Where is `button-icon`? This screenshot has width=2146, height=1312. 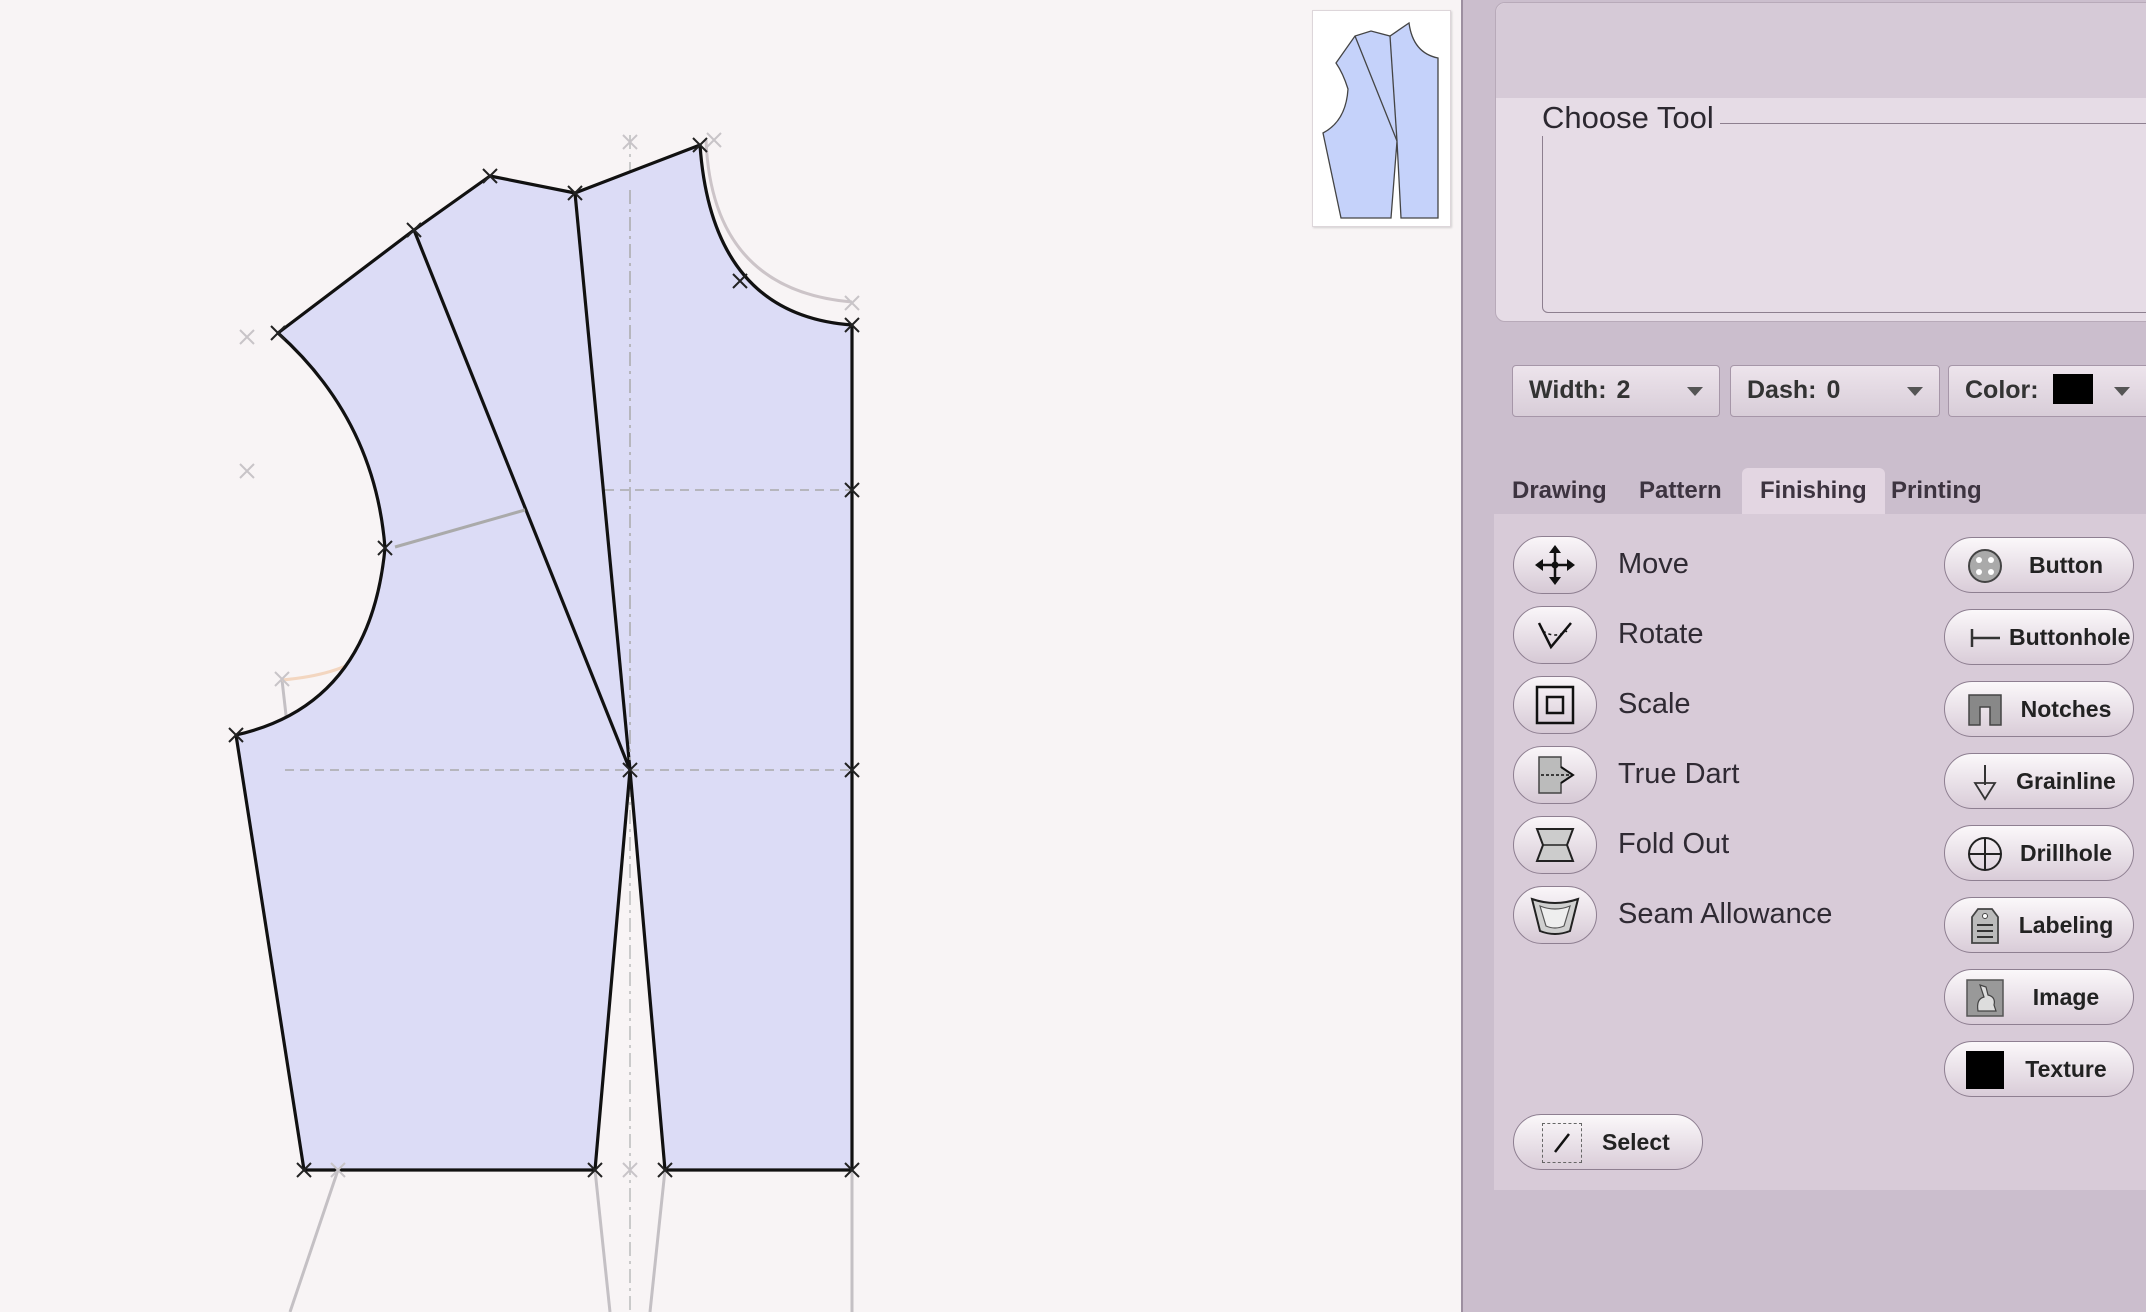 button-icon is located at coordinates (1985, 566).